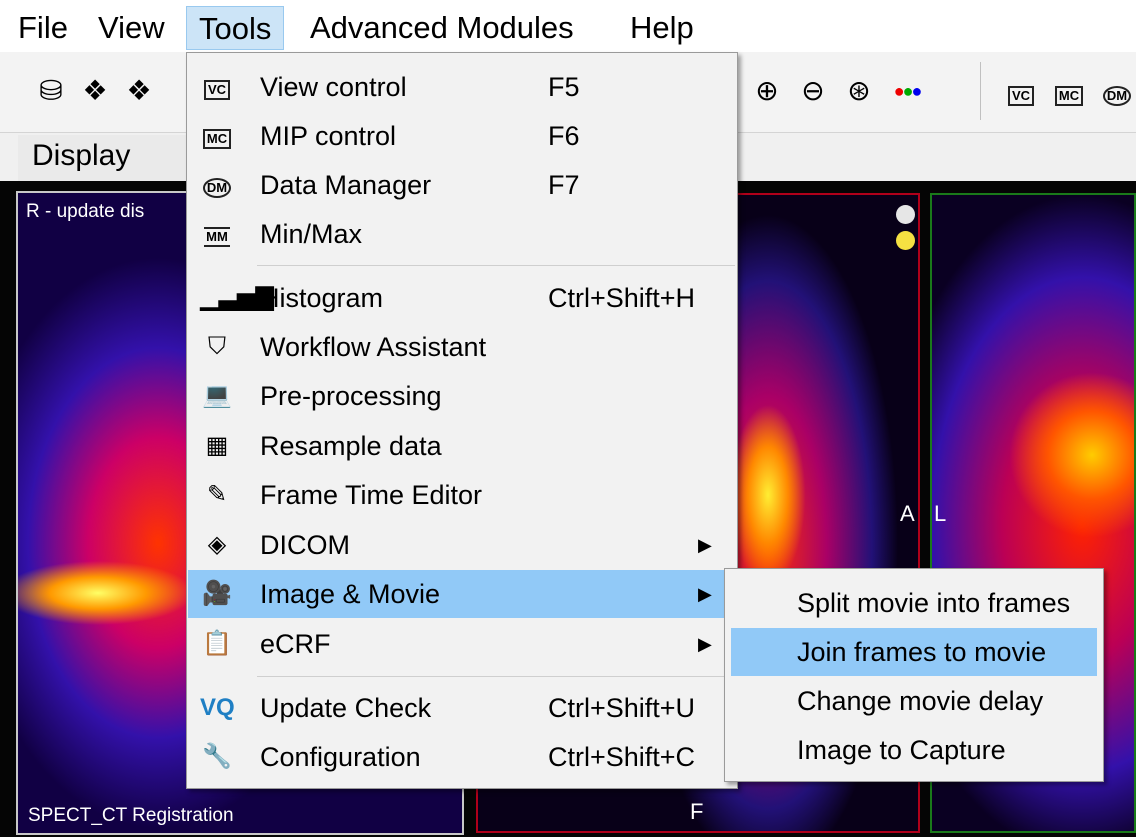 This screenshot has width=1136, height=837. I want to click on menu-item-pre-processing: 💻 Pre-processing, so click(462, 396).